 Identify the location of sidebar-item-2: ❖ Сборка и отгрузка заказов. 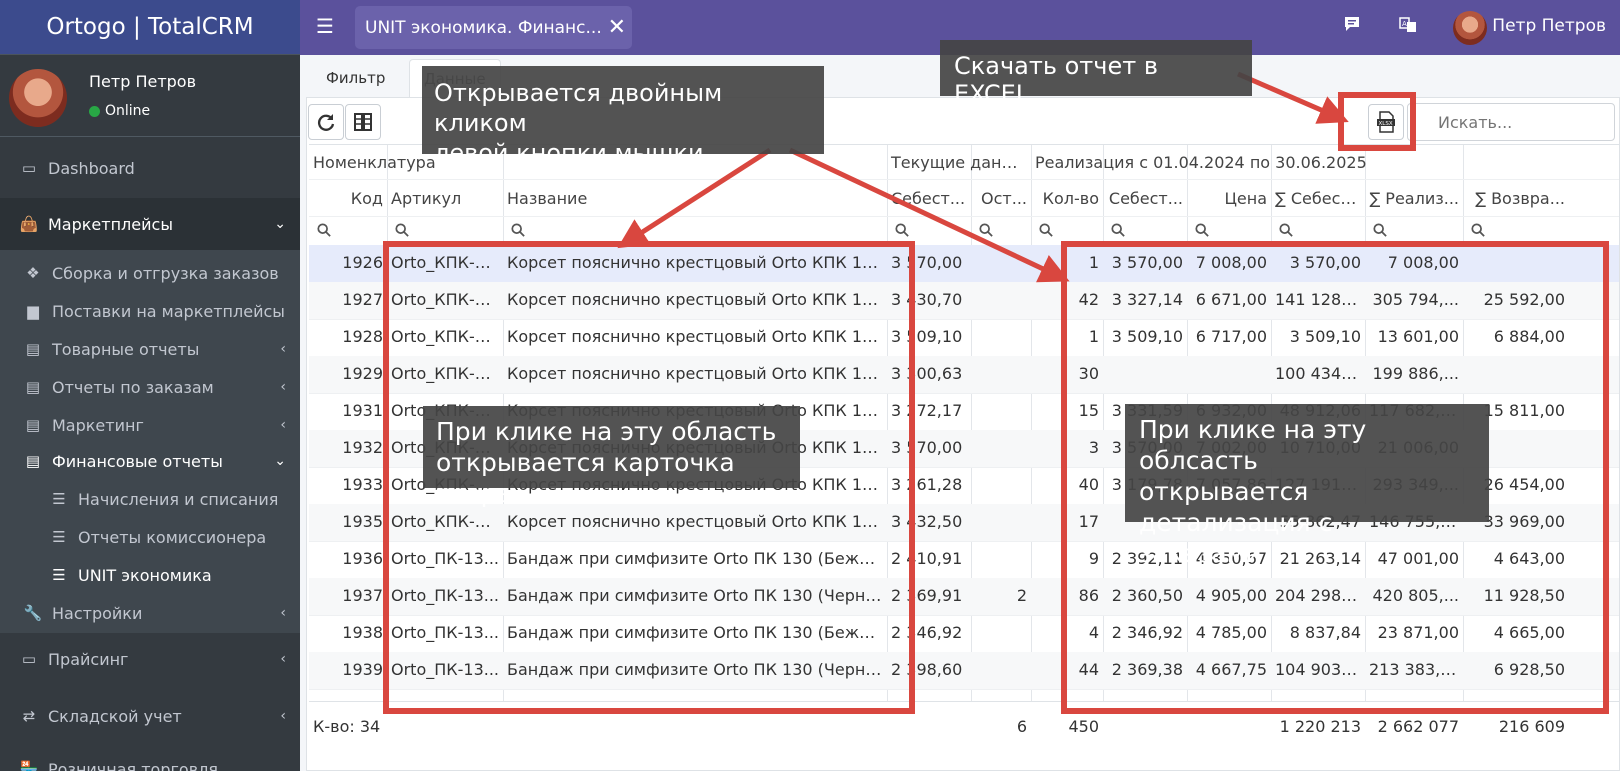
(150, 273).